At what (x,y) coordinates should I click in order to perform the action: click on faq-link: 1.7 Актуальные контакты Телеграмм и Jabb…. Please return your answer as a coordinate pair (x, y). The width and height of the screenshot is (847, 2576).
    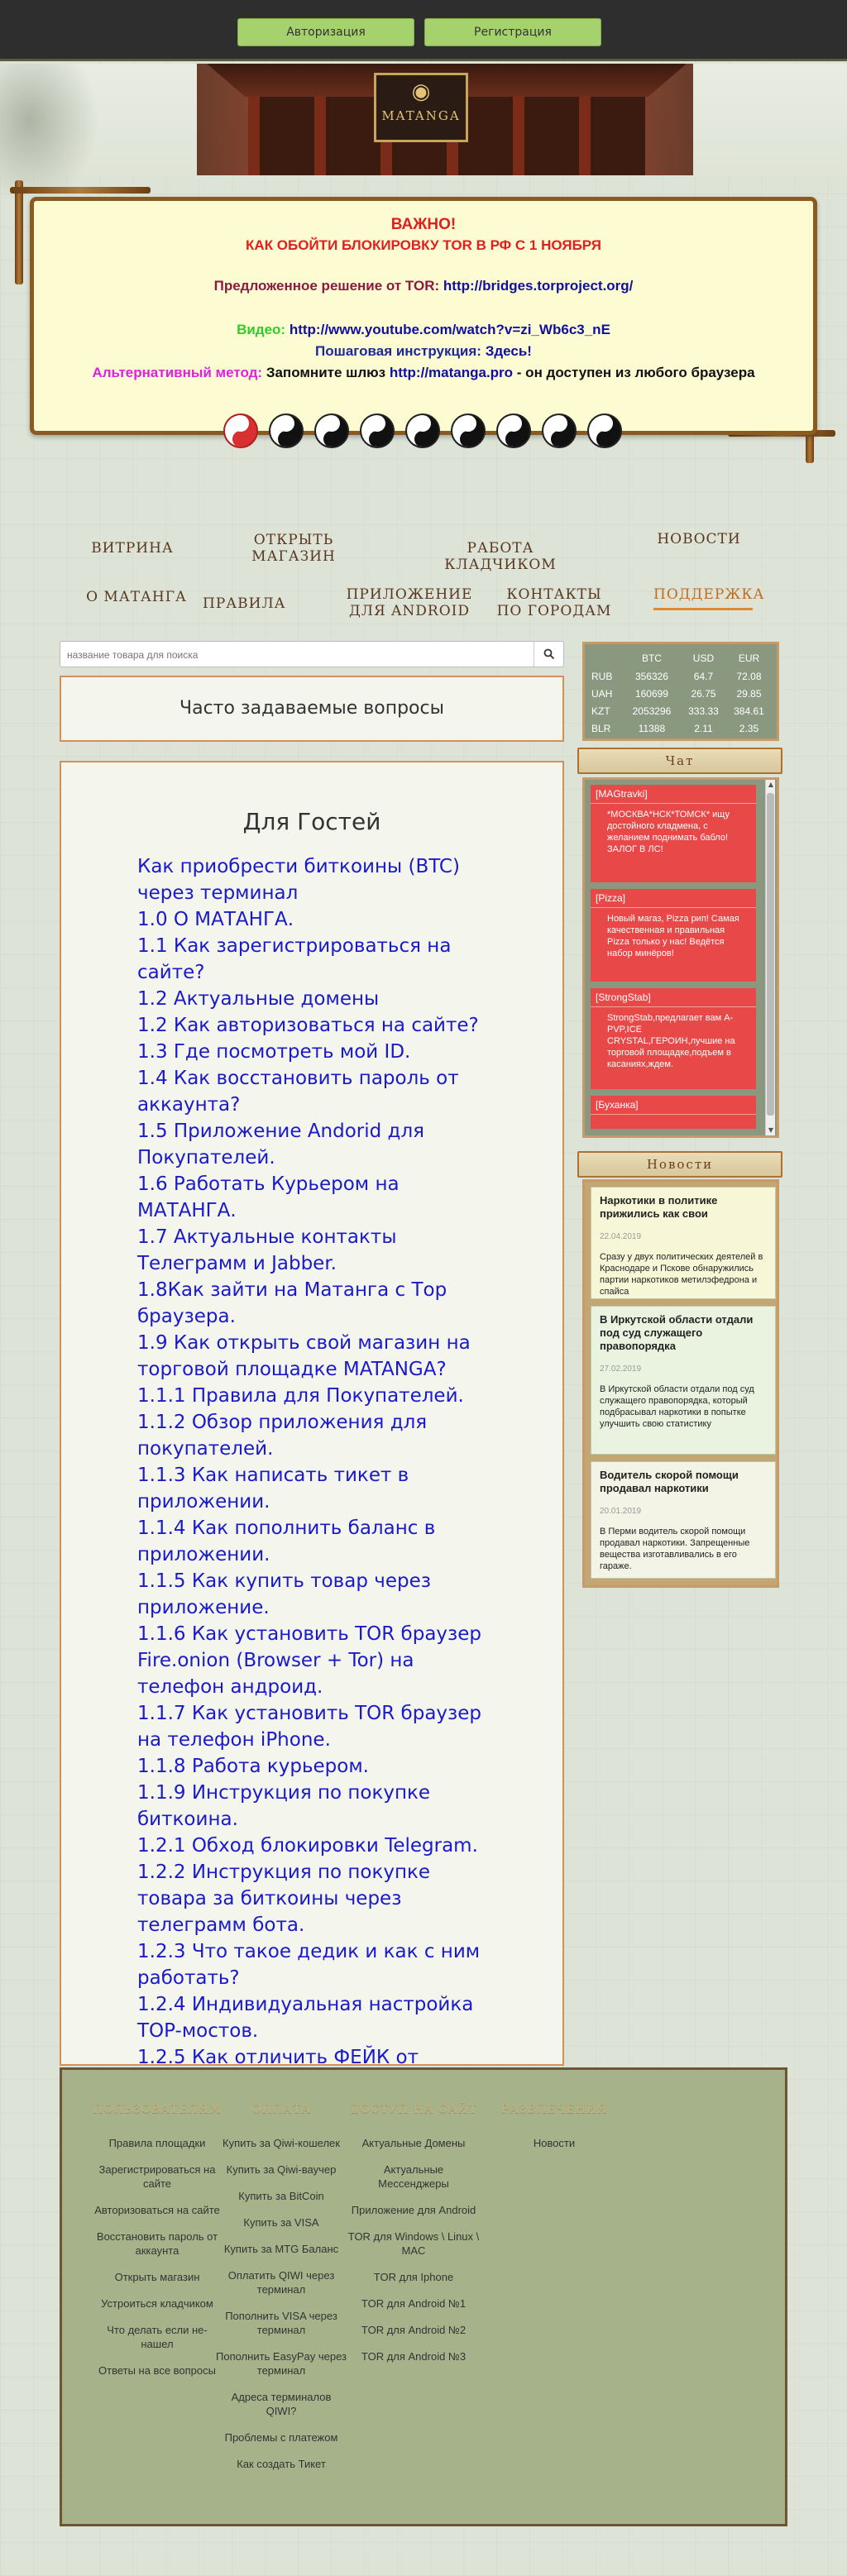
    Looking at the image, I should click on (319, 1250).